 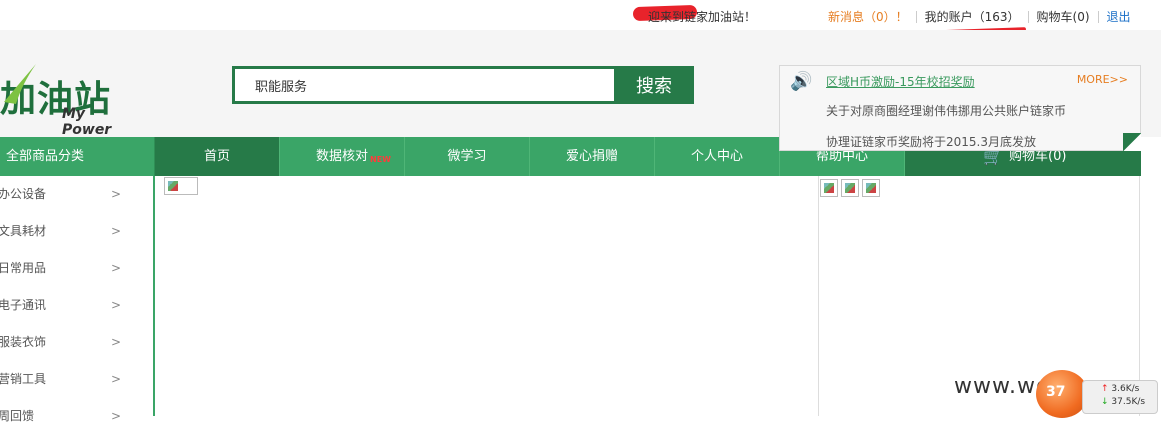 What do you see at coordinates (702, 17) in the screenshot?
I see `welcome-text: 迎来到链家加油站！` at bounding box center [702, 17].